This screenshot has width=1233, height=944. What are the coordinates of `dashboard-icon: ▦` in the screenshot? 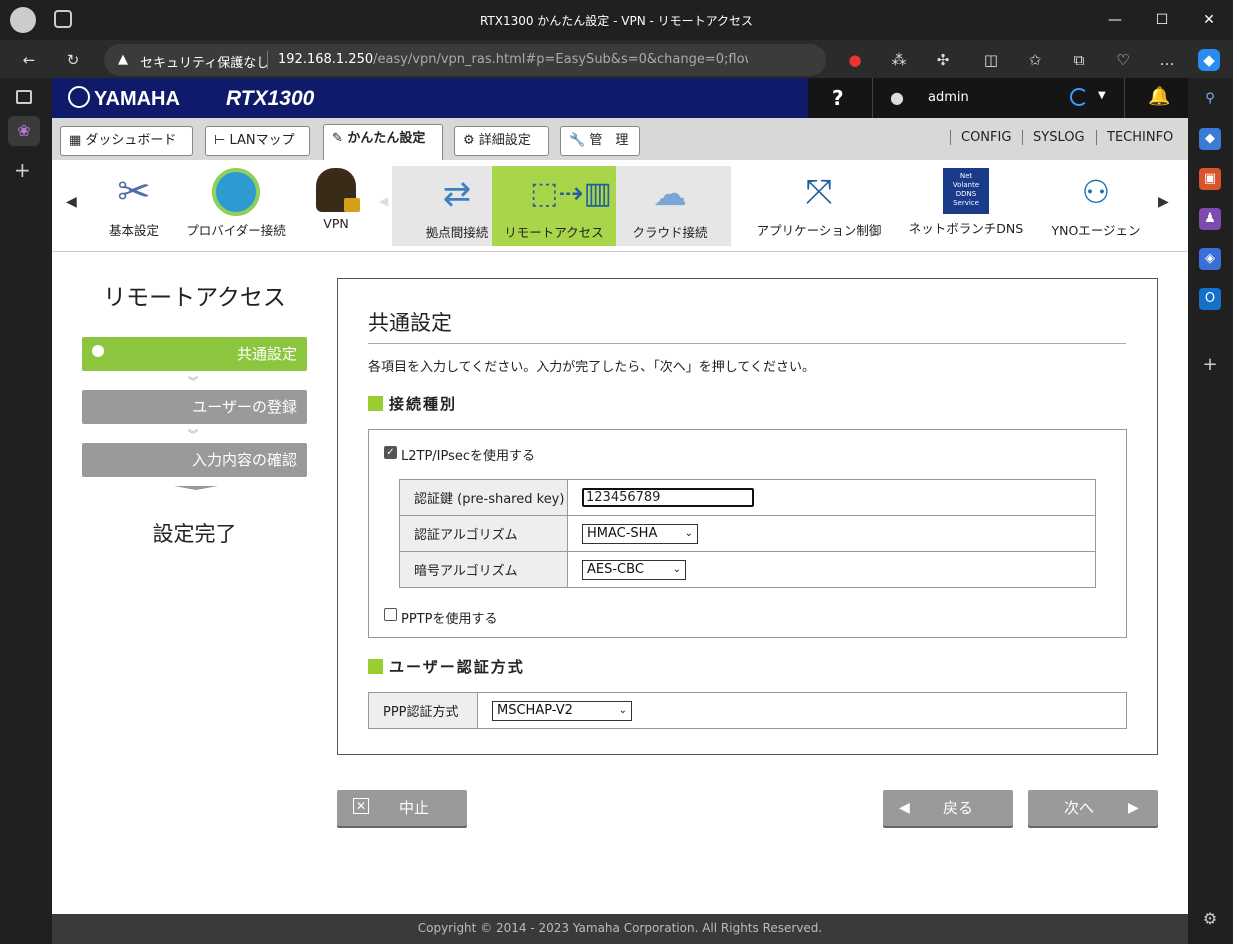 It's located at (77, 140).